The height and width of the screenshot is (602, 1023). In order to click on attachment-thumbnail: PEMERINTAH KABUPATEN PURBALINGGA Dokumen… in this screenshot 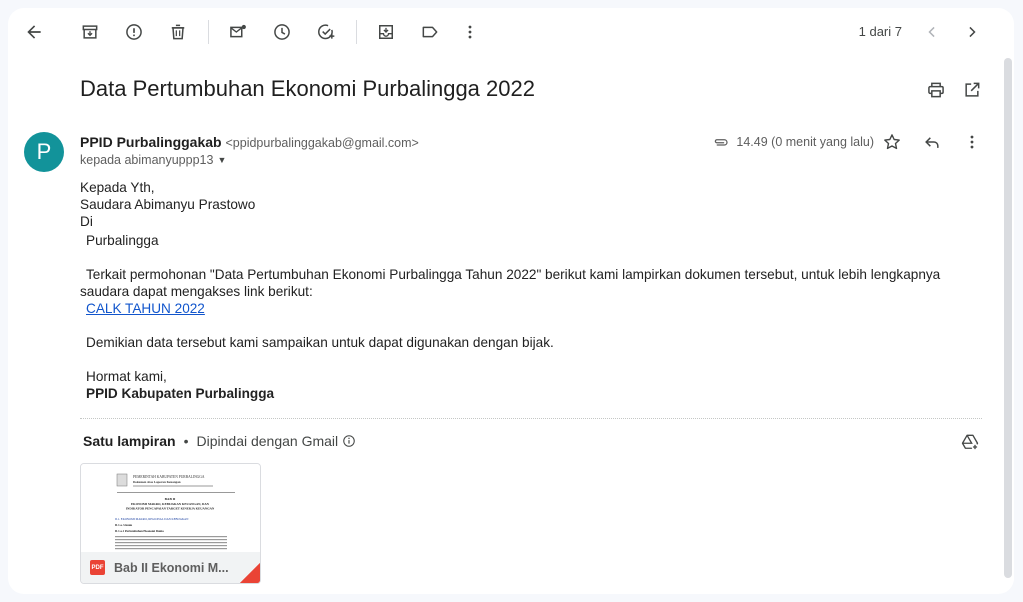, I will do `click(170, 508)`.